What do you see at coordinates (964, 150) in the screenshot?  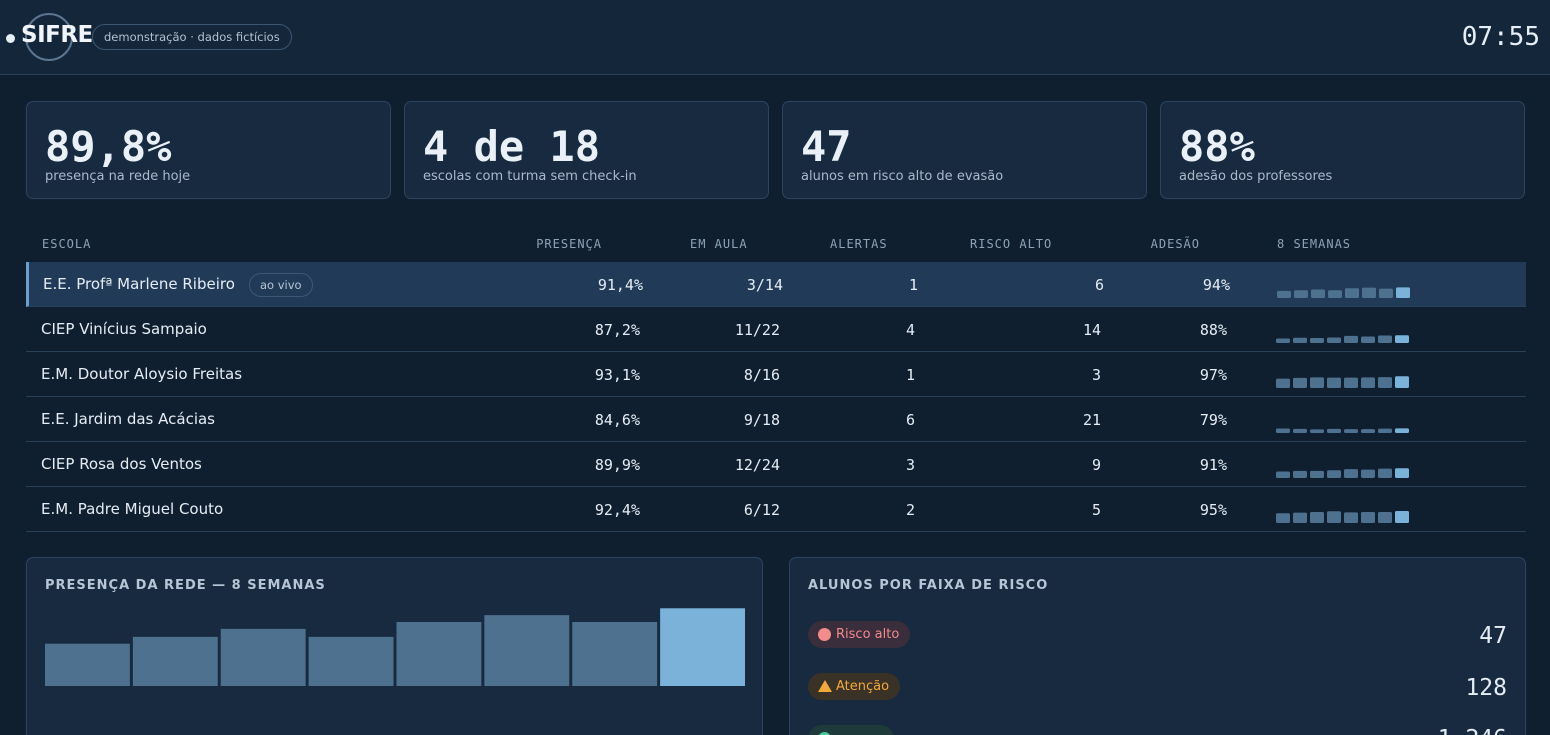 I see `kpi-card-risk: 47 alunos em risco alto de evasão` at bounding box center [964, 150].